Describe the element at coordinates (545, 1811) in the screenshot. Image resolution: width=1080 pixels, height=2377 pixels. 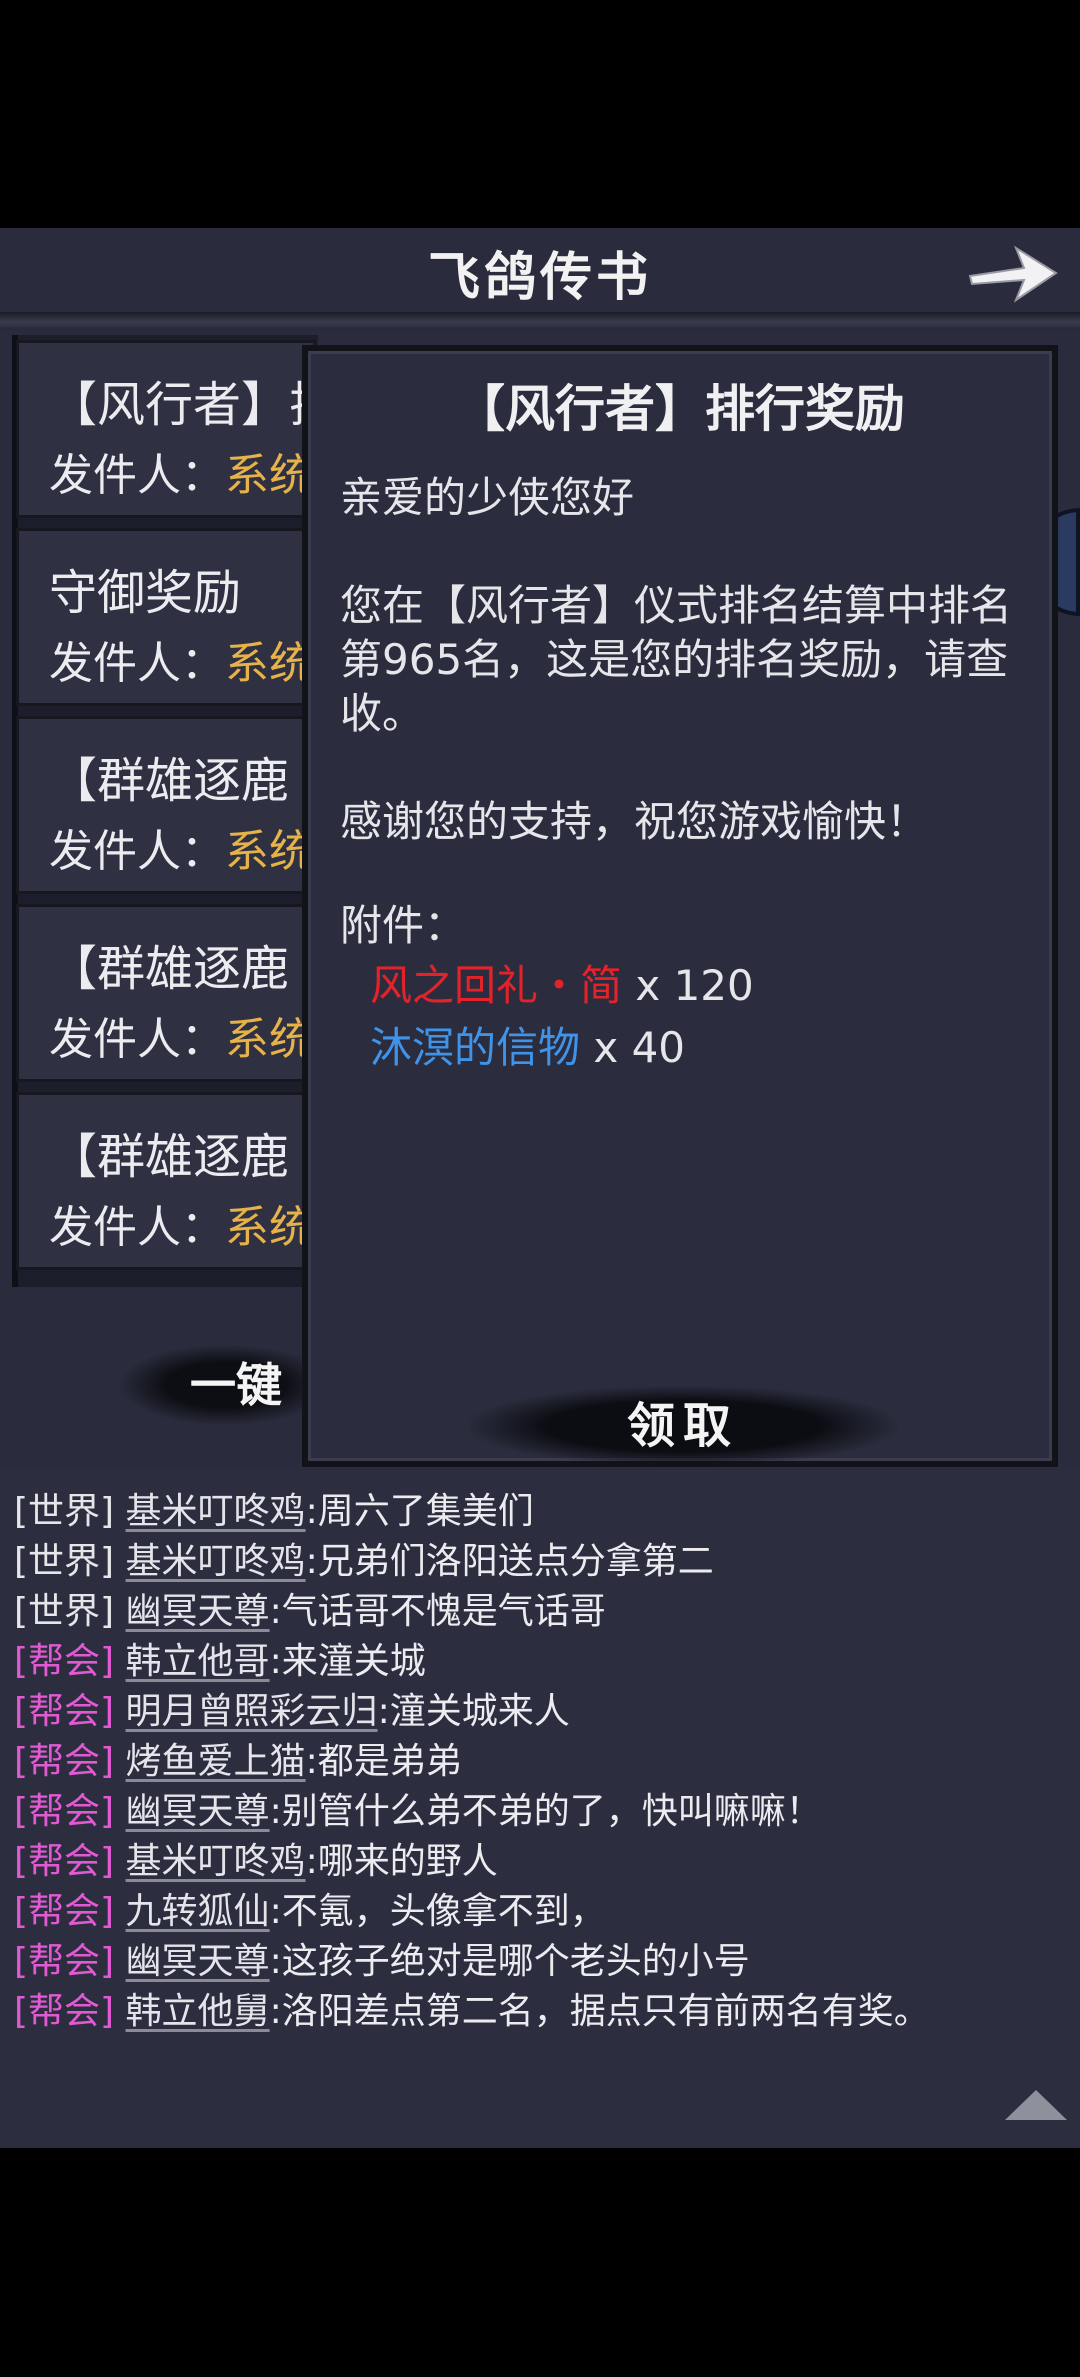
I see `chat-message: :别管什么弟不弟的了，快叫嘛嘛！` at that location.